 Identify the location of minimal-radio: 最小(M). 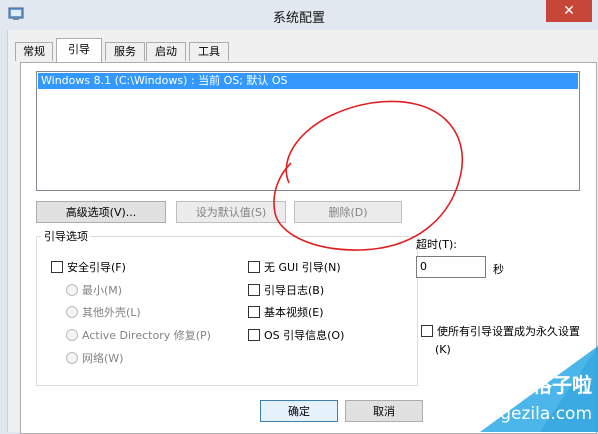
(94, 291).